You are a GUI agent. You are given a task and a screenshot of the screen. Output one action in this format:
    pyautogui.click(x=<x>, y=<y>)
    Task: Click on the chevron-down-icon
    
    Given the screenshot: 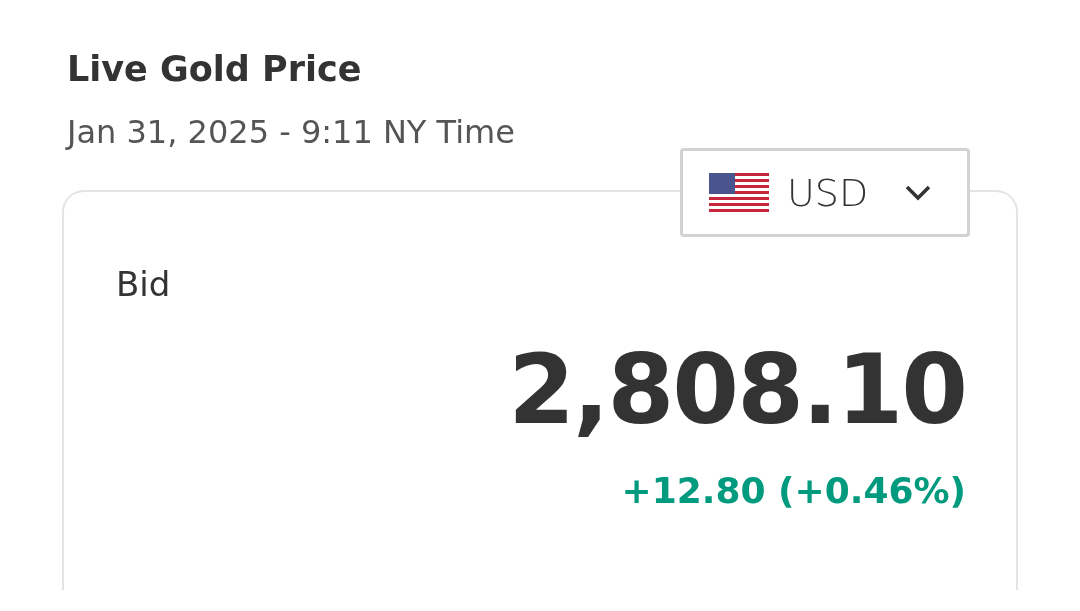 What is the action you would take?
    pyautogui.click(x=918, y=192)
    